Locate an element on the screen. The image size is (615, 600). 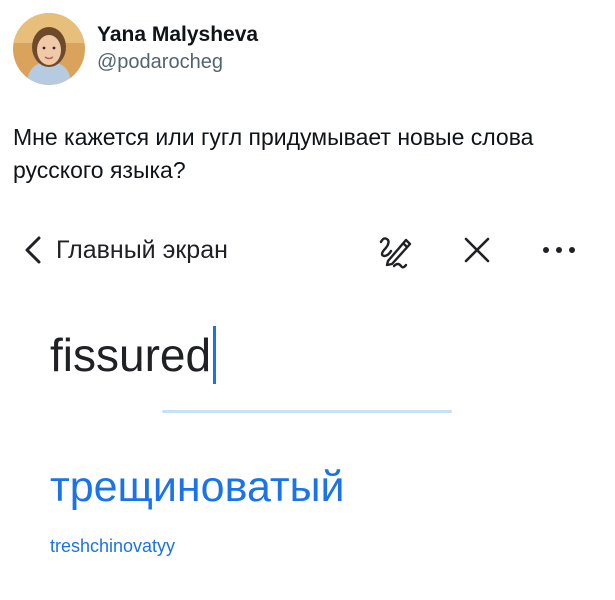
avatar is located at coordinates (49, 49).